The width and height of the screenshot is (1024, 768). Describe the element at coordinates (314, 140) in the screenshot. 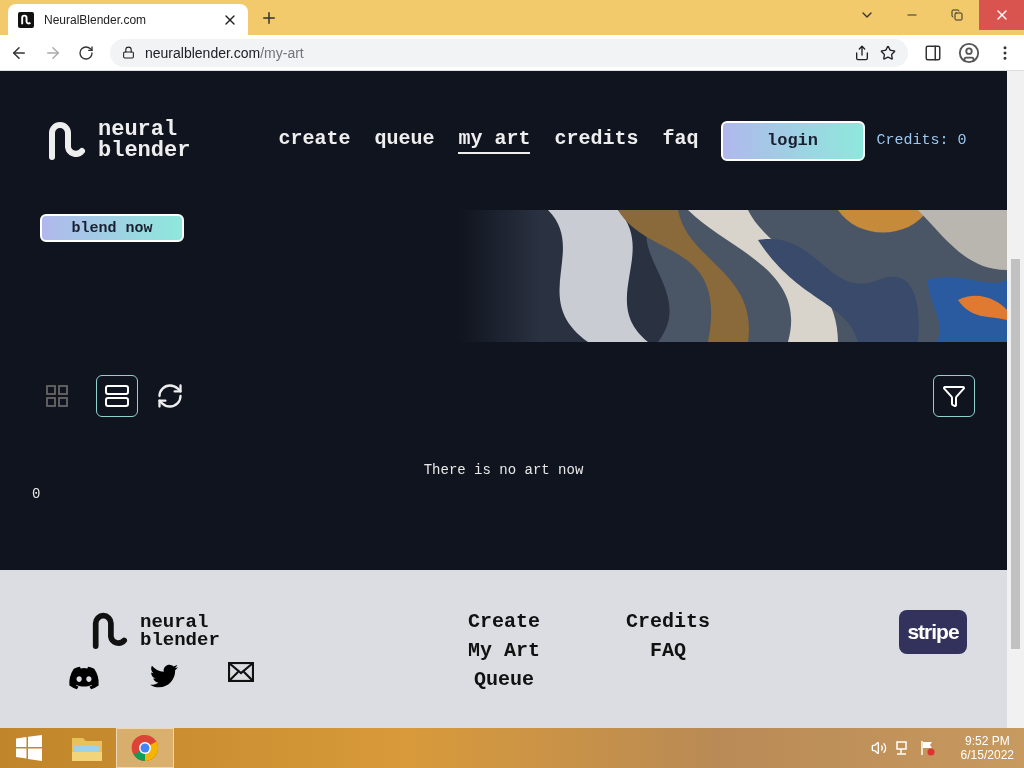

I see `nav-link: create` at that location.